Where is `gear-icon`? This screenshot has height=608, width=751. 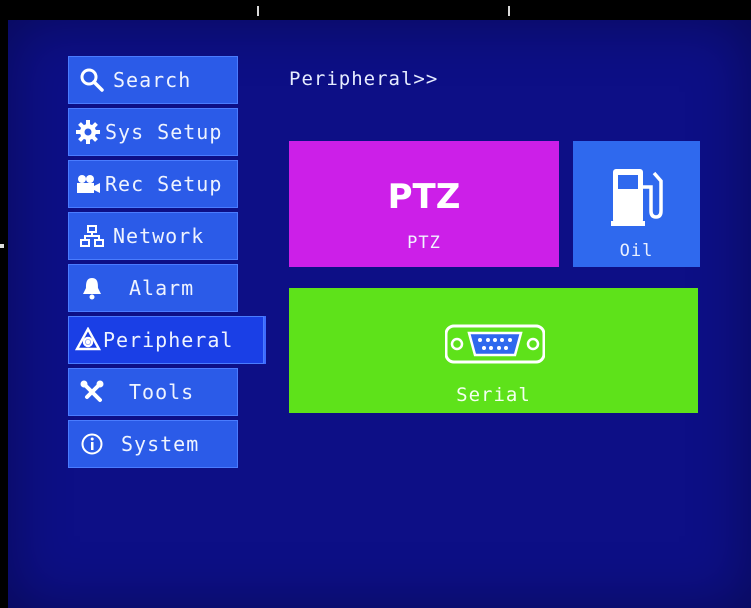
gear-icon is located at coordinates (88, 132).